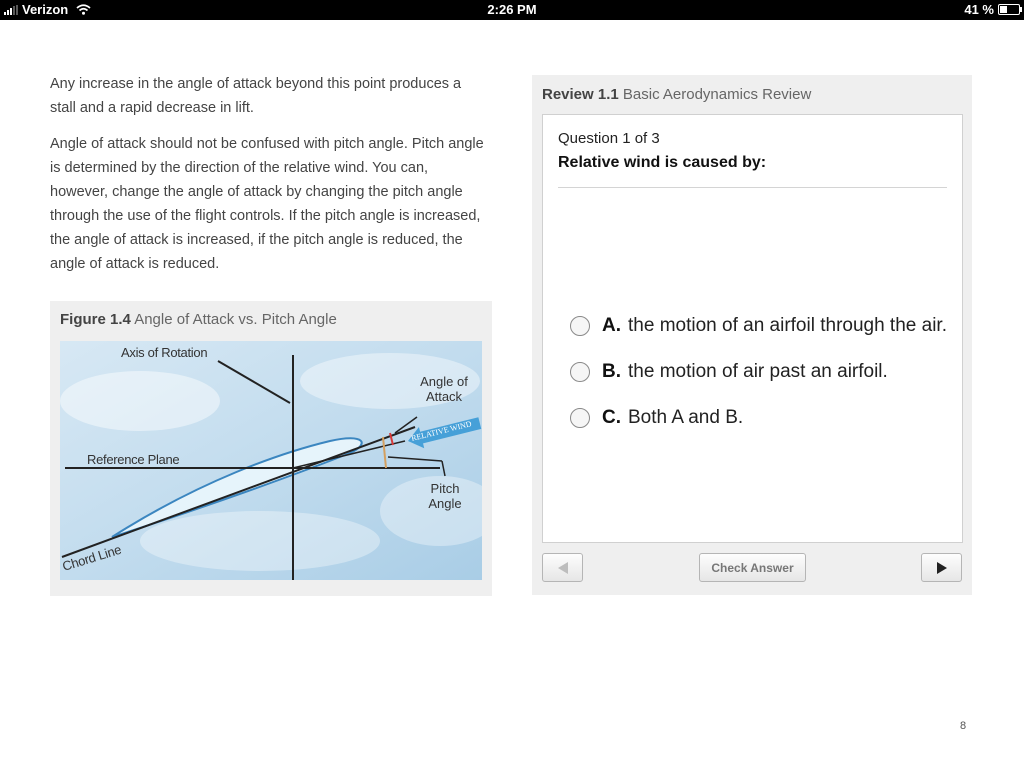 The width and height of the screenshot is (1024, 768). Describe the element at coordinates (444, 381) in the screenshot. I see `angle-of-attack-label: Angle of` at that location.